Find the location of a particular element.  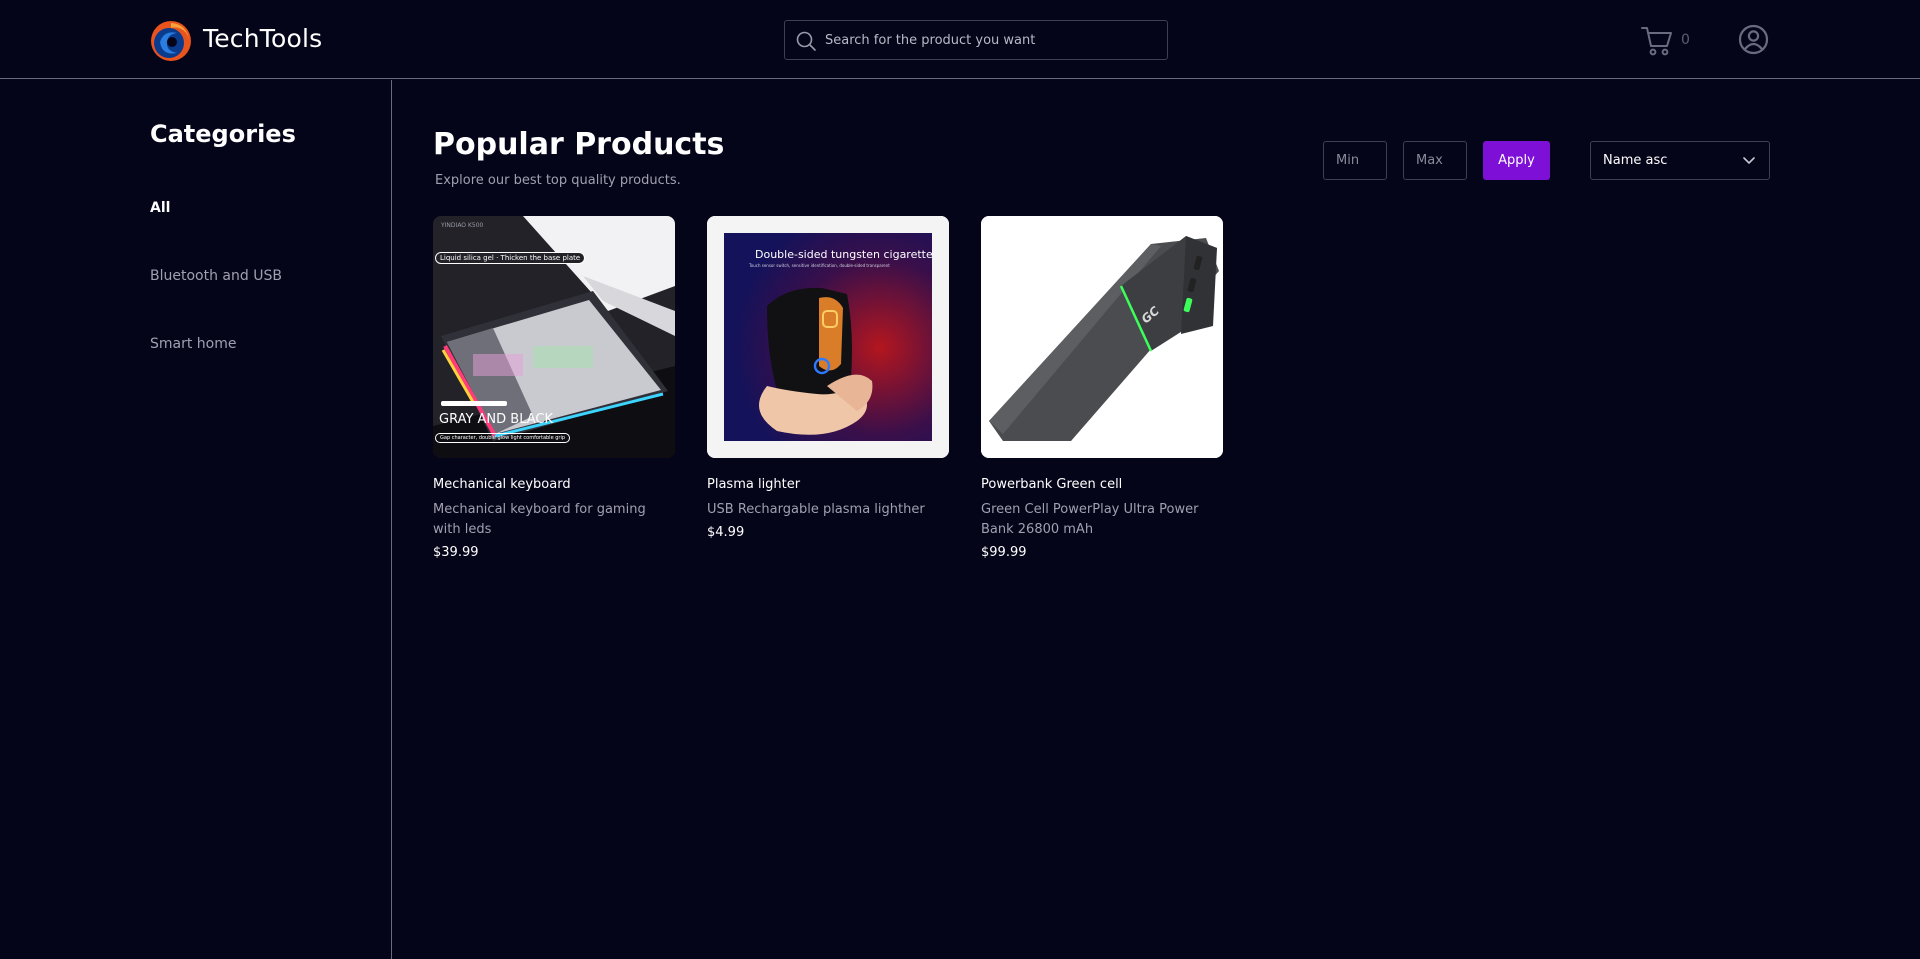

product-price: $39.99 is located at coordinates (456, 552).